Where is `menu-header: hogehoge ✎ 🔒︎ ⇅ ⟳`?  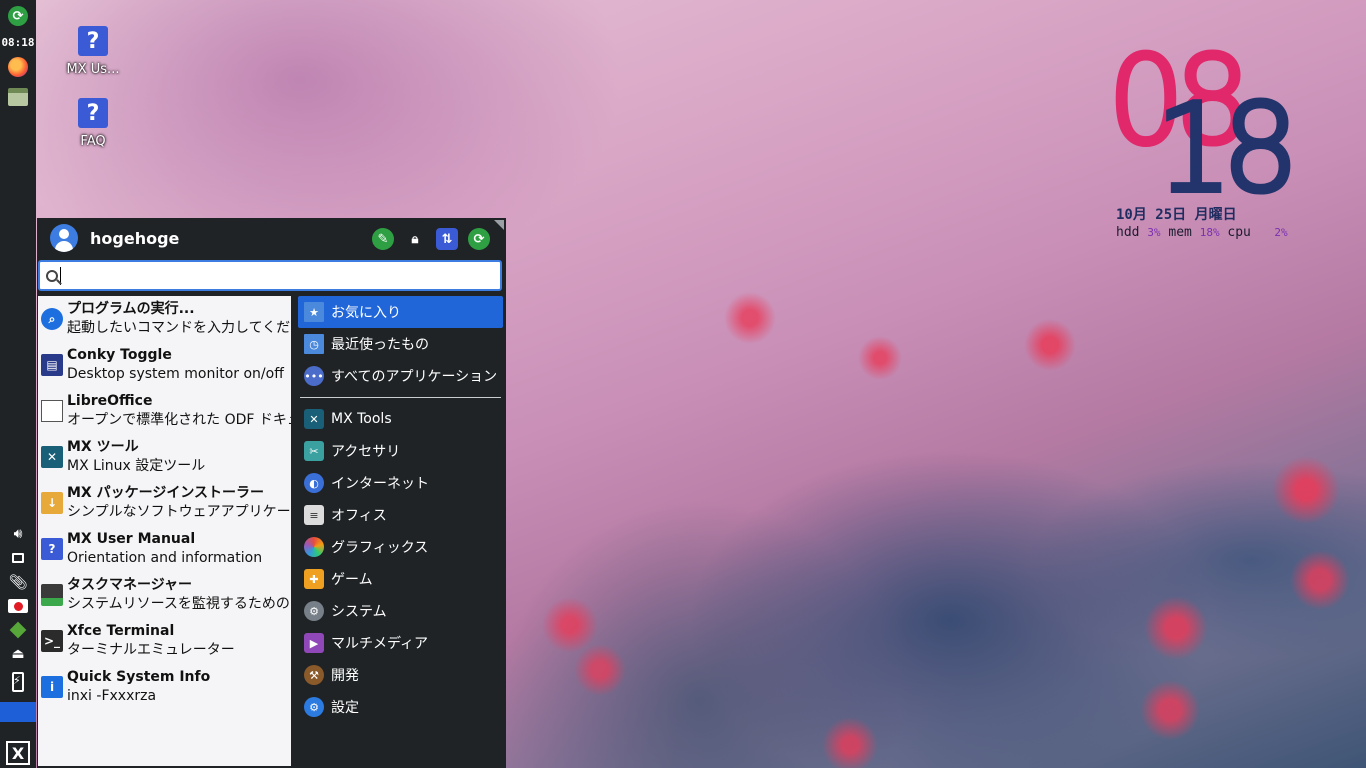 menu-header: hogehoge ✎ 🔒︎ ⇅ ⟳ is located at coordinates (271, 238).